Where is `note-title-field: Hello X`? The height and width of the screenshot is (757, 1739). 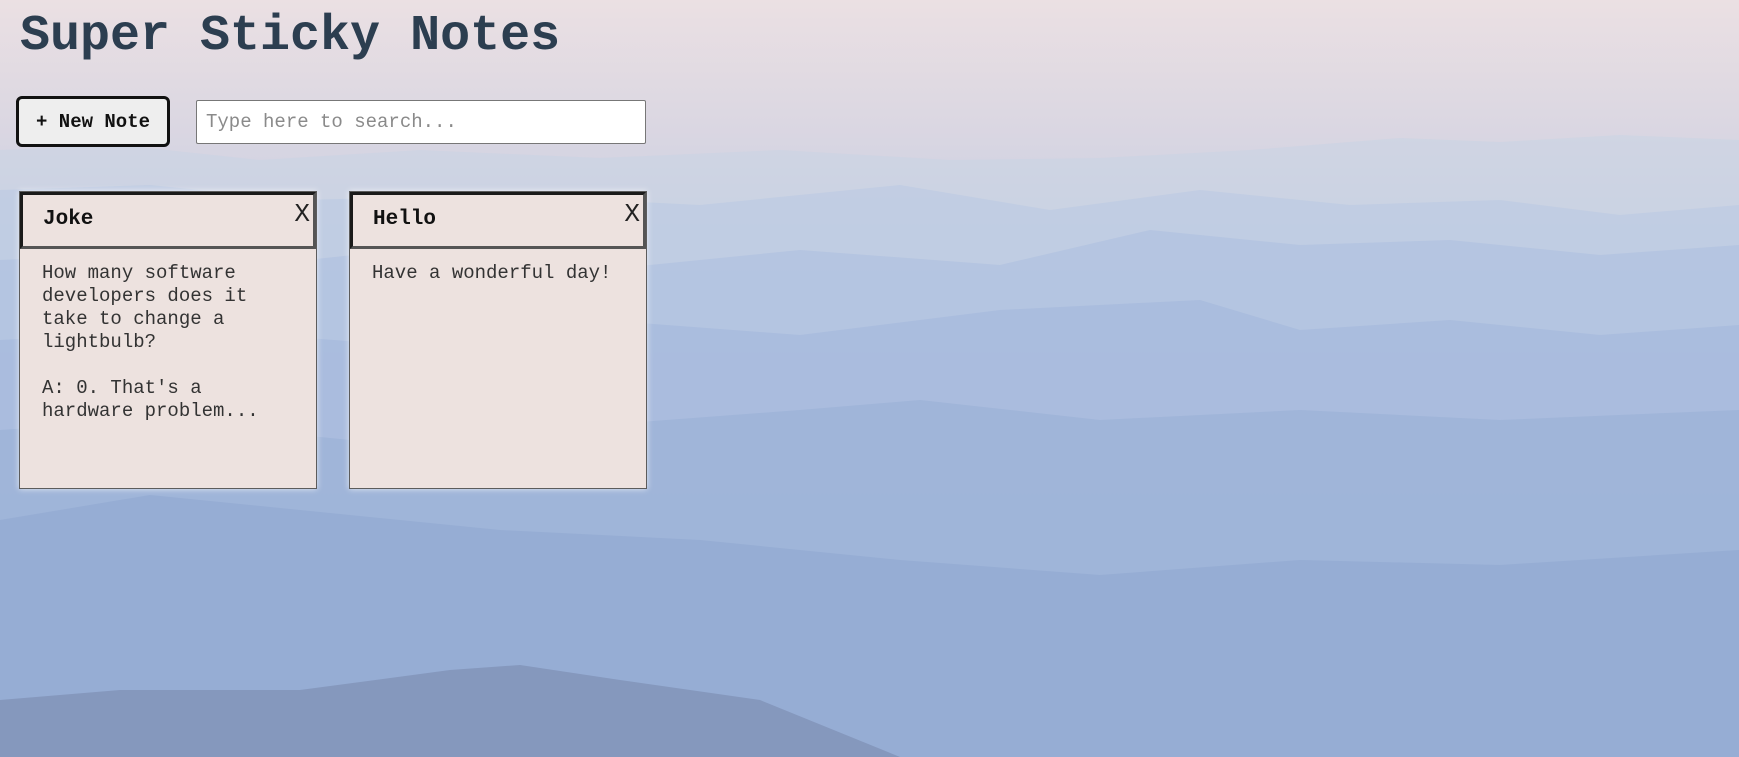 note-title-field: Hello X is located at coordinates (498, 220).